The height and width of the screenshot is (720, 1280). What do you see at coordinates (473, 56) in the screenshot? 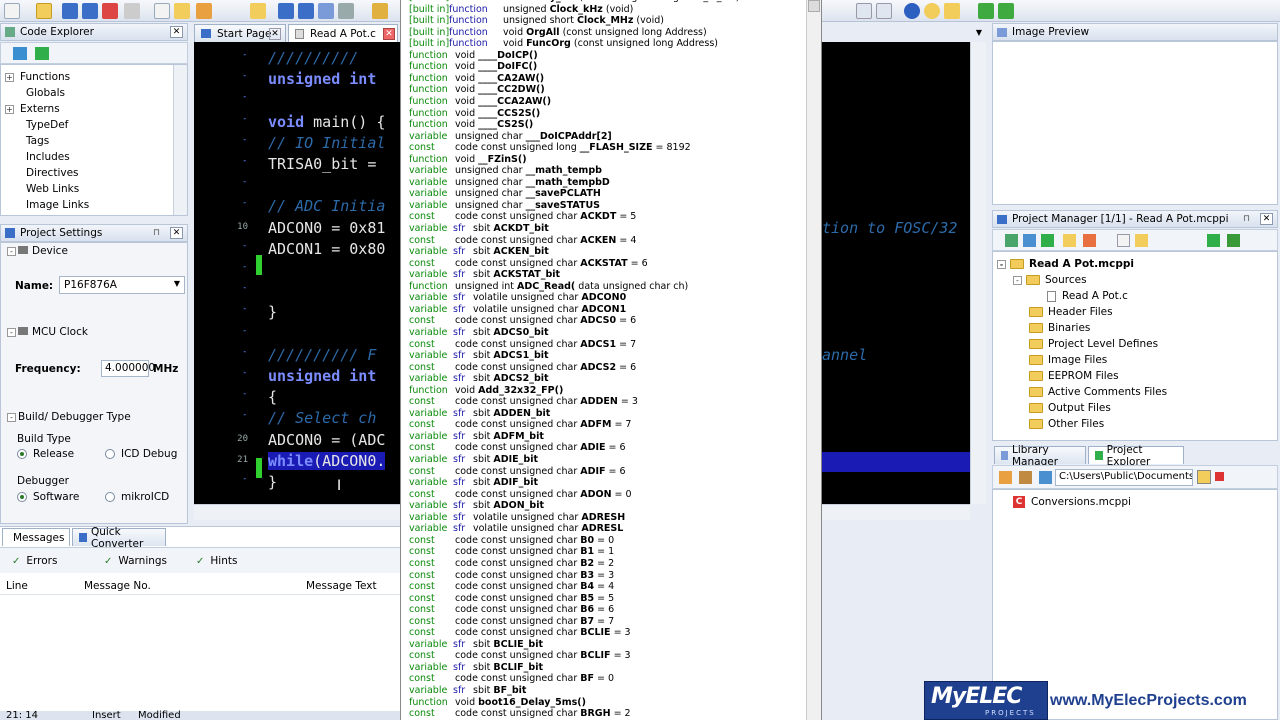
I see `completion-item: function void ____DoICP()` at bounding box center [473, 56].